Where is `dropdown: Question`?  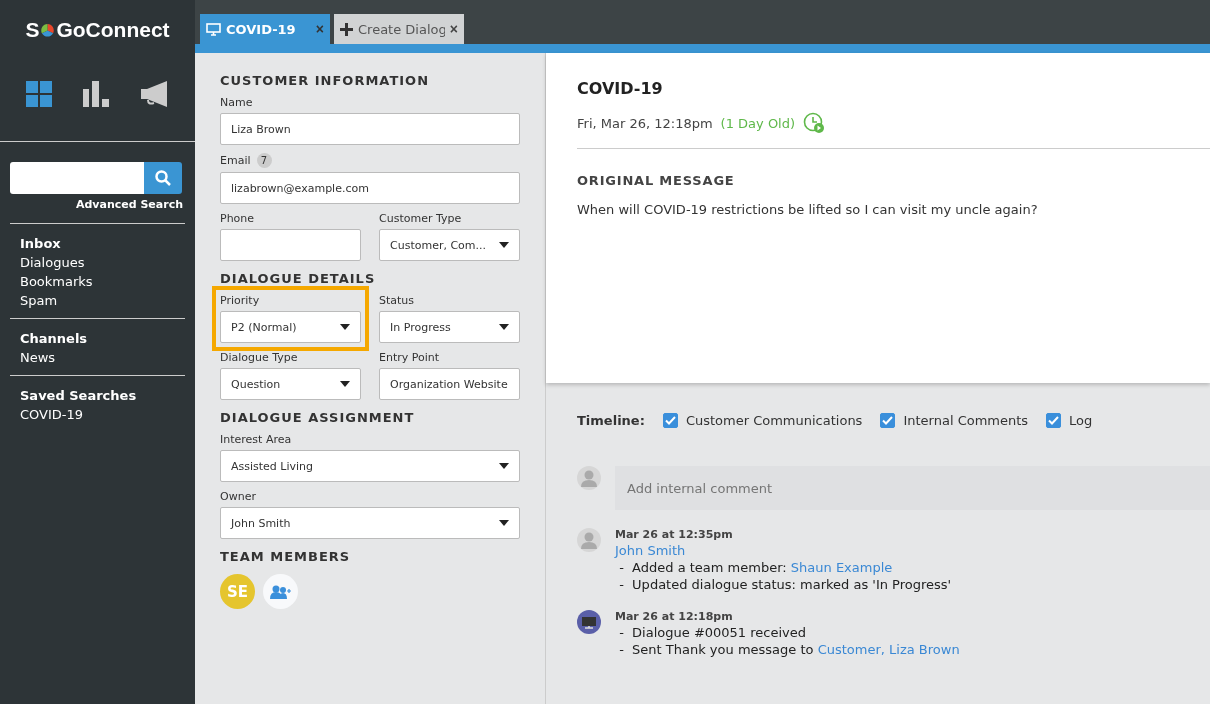
dropdown: Question is located at coordinates (290, 384).